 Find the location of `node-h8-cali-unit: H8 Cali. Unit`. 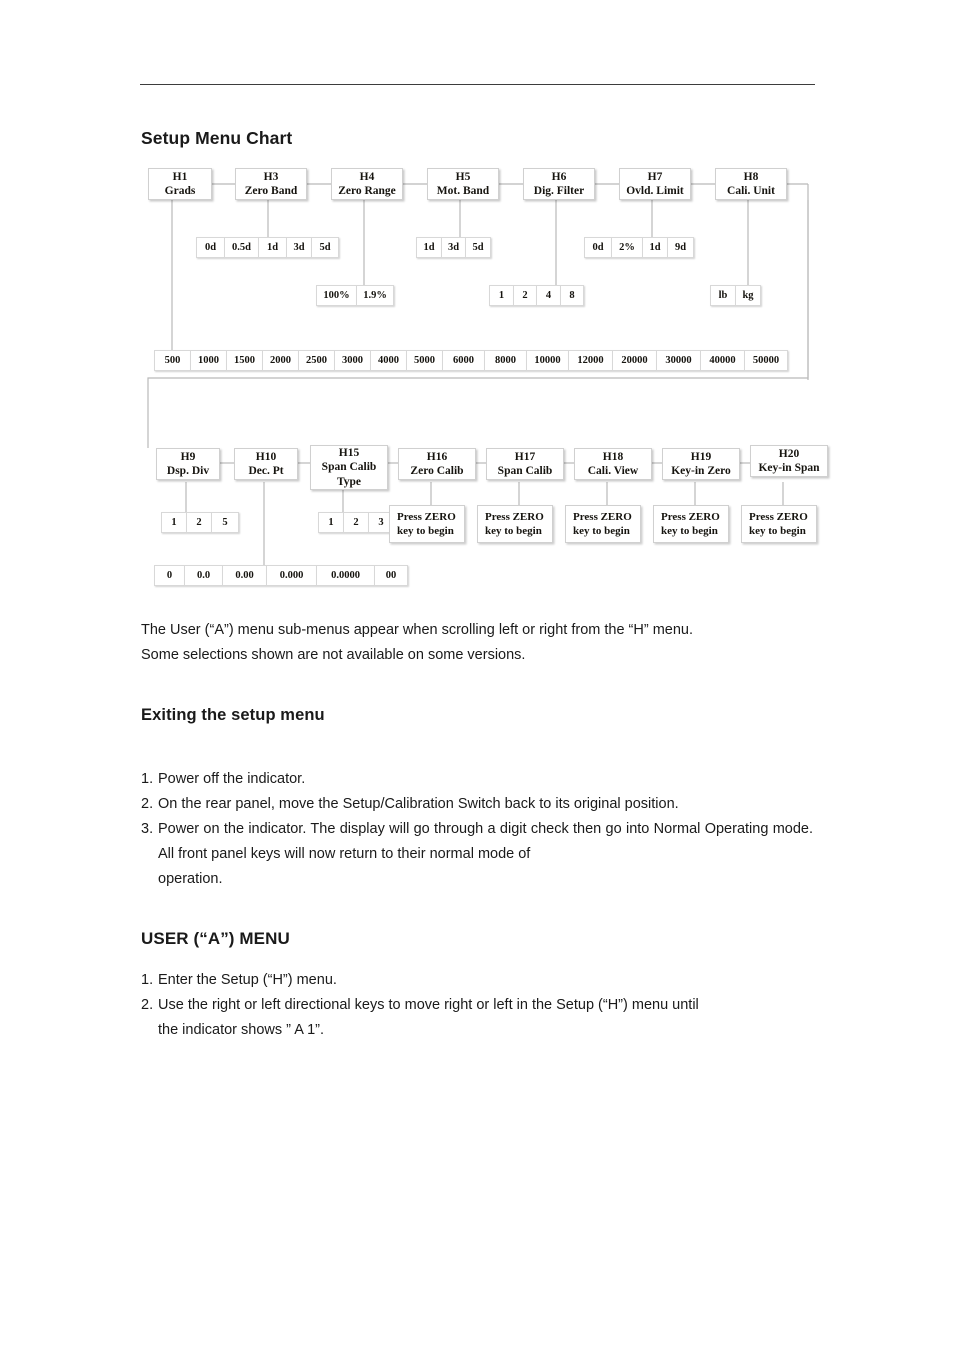

node-h8-cali-unit: H8 Cali. Unit is located at coordinates (751, 184).